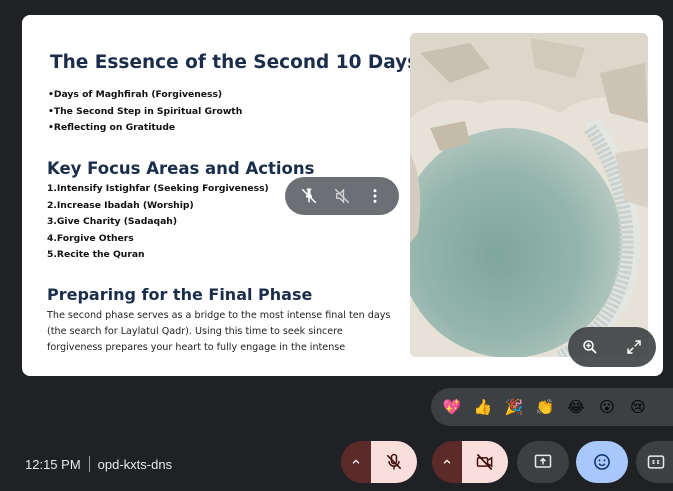 This screenshot has width=673, height=491. What do you see at coordinates (514, 407) in the screenshot?
I see `reaction-party: 🎉` at bounding box center [514, 407].